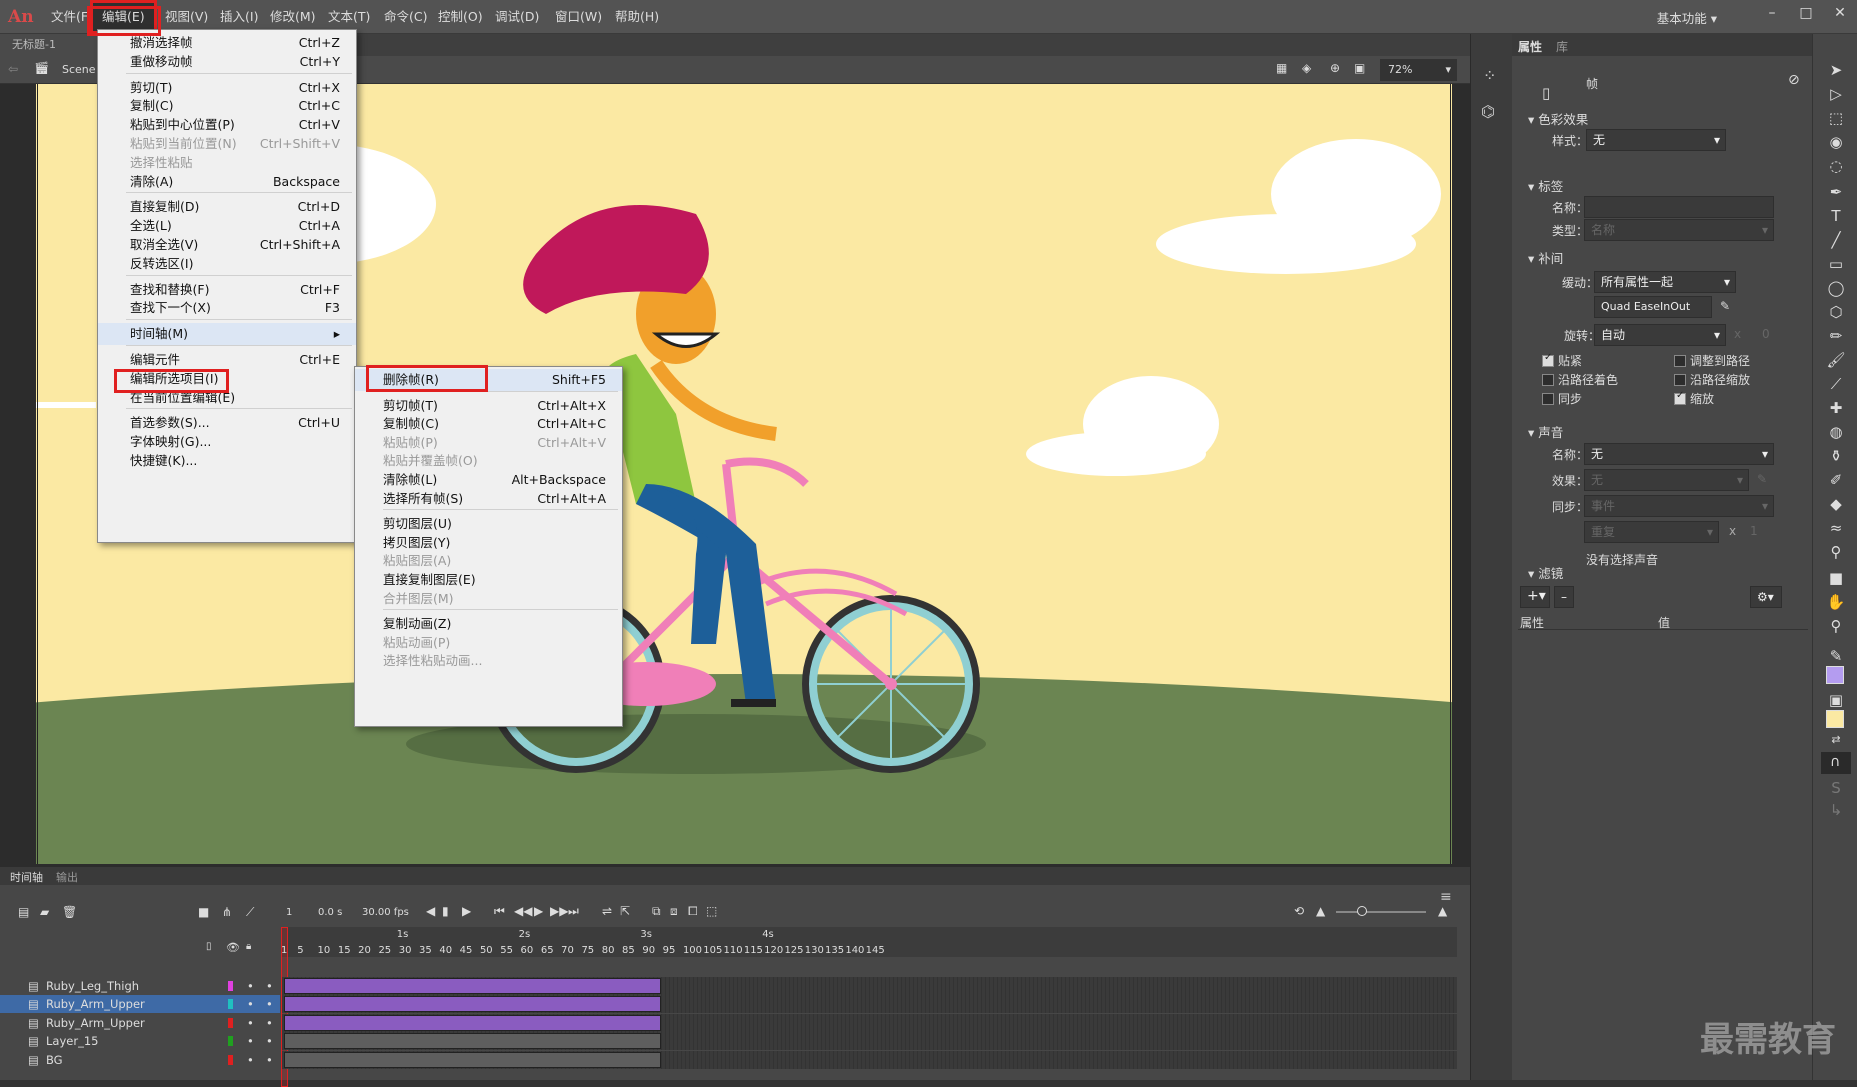 Image resolution: width=1857 pixels, height=1087 pixels. What do you see at coordinates (227, 62) in the screenshot?
I see `edit-menu-item: 重做移动帧 Ctrl+Y` at bounding box center [227, 62].